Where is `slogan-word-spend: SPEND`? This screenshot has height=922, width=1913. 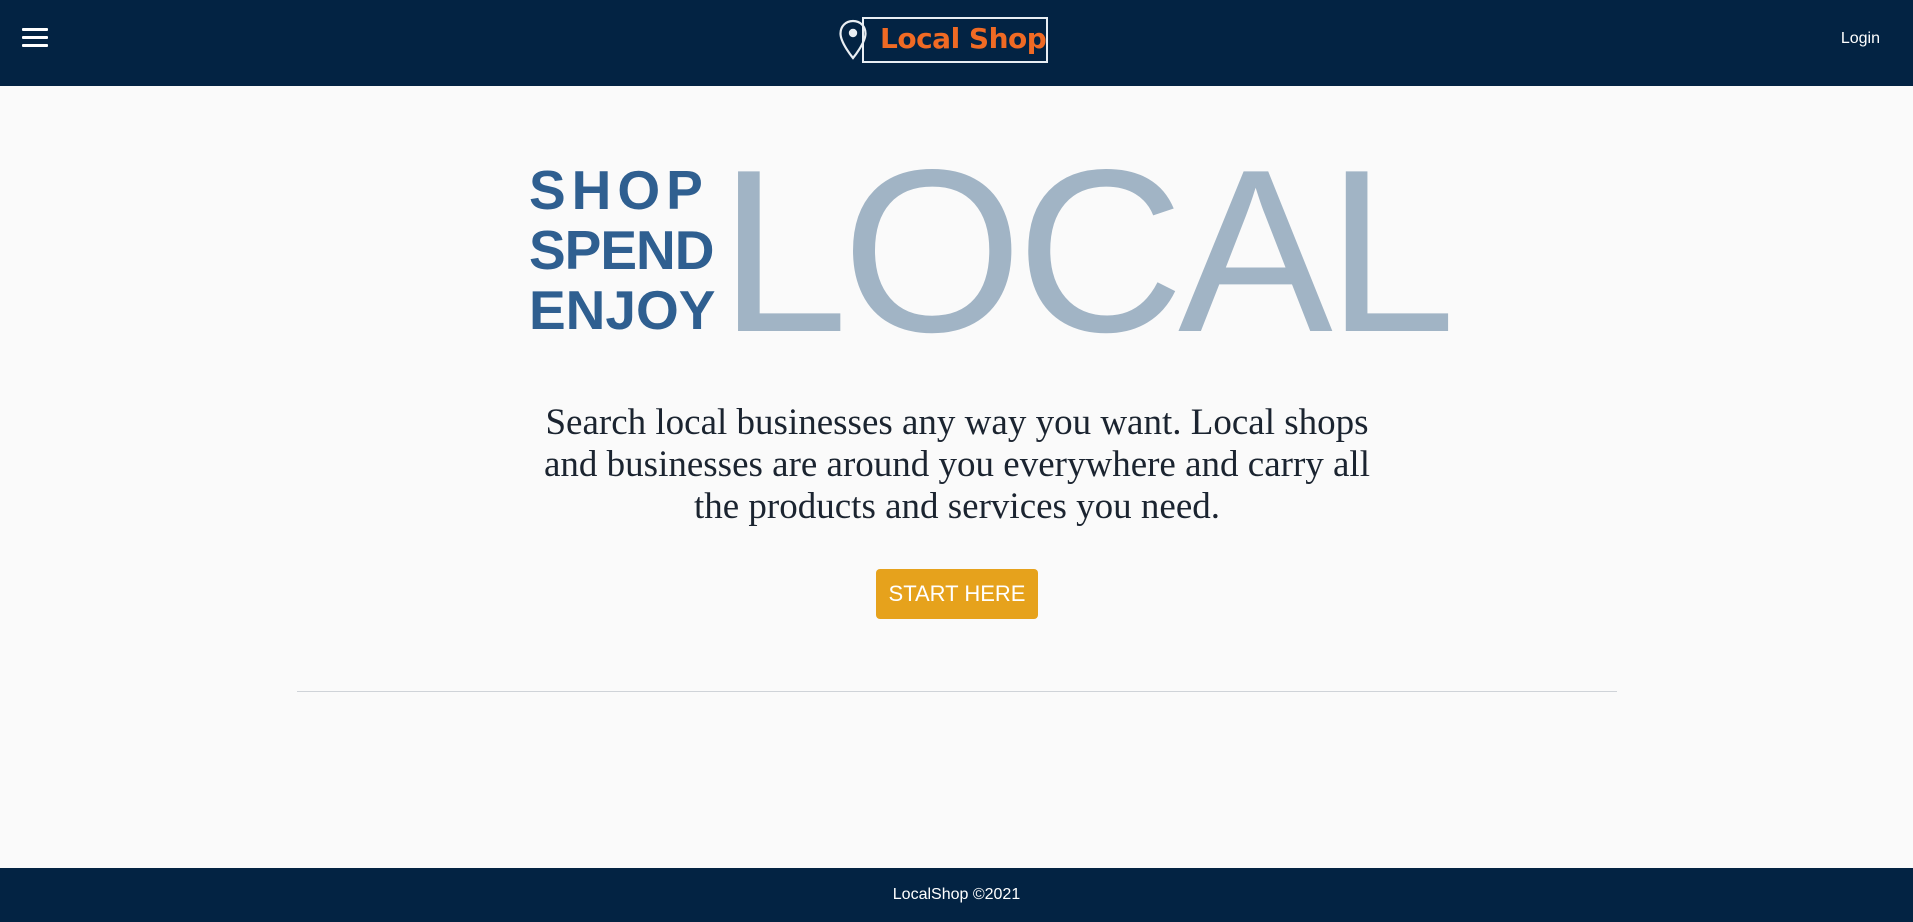 slogan-word-spend: SPEND is located at coordinates (622, 250).